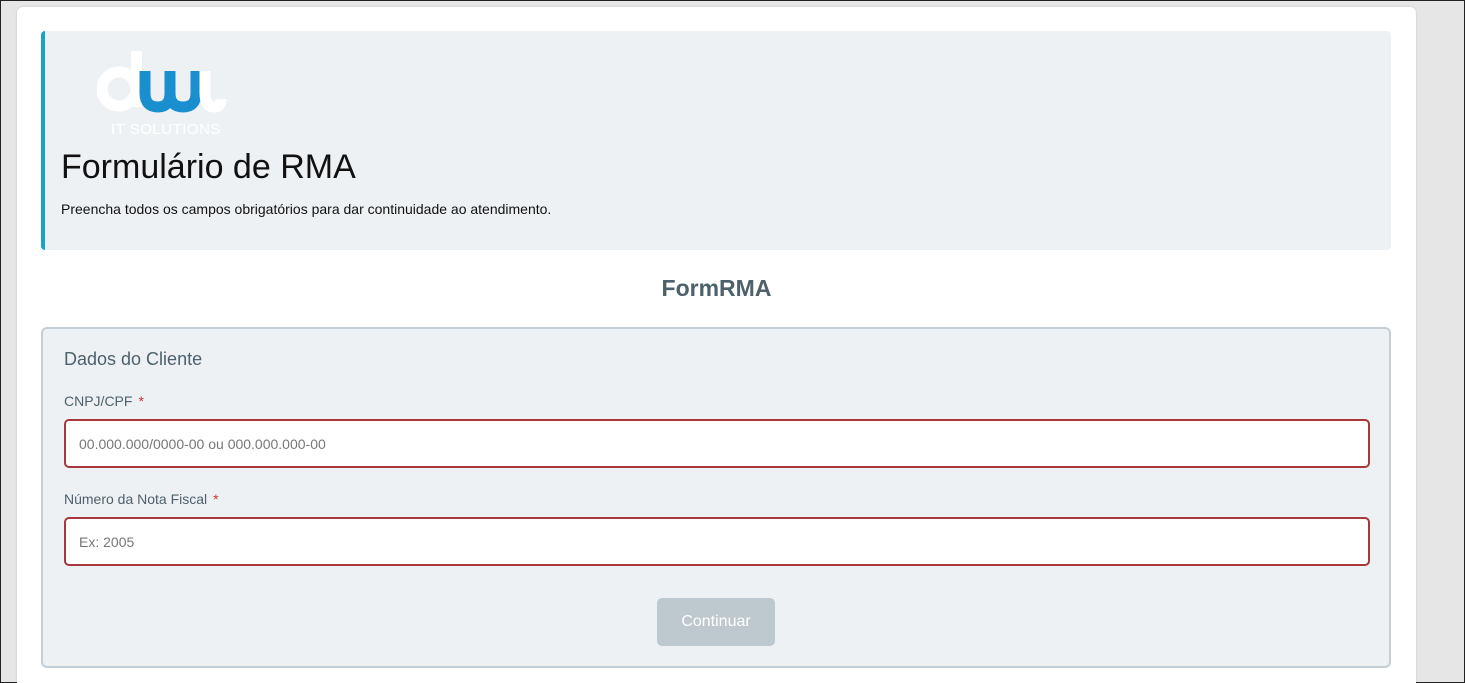 The image size is (1465, 683). I want to click on section-title: Dados do Cliente, so click(133, 359).